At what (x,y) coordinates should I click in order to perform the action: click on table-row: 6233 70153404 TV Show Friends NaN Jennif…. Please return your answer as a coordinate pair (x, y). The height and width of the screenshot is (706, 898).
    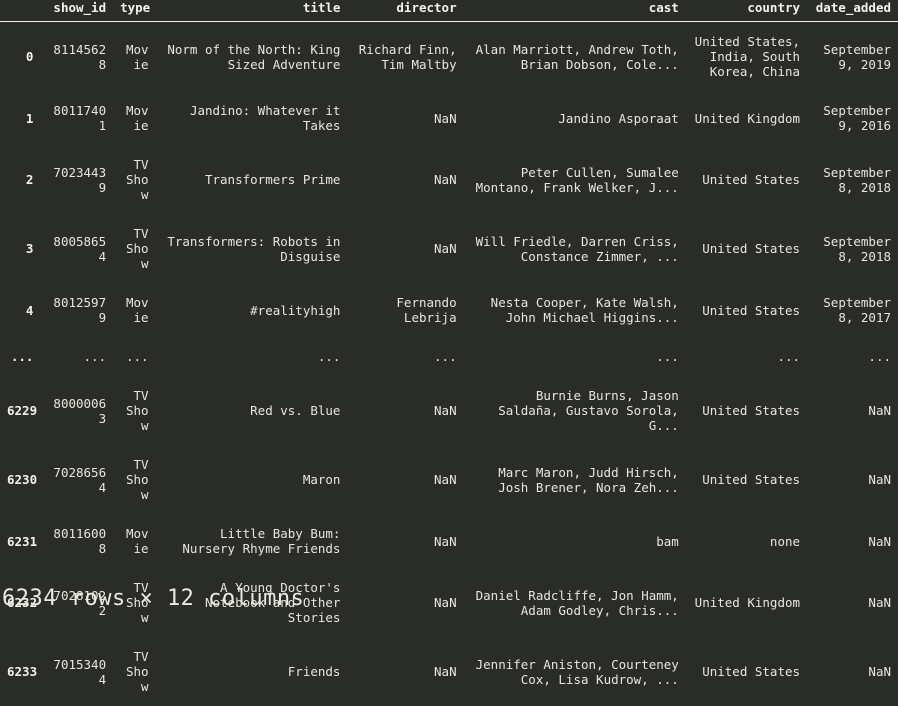
    Looking at the image, I should click on (449, 671).